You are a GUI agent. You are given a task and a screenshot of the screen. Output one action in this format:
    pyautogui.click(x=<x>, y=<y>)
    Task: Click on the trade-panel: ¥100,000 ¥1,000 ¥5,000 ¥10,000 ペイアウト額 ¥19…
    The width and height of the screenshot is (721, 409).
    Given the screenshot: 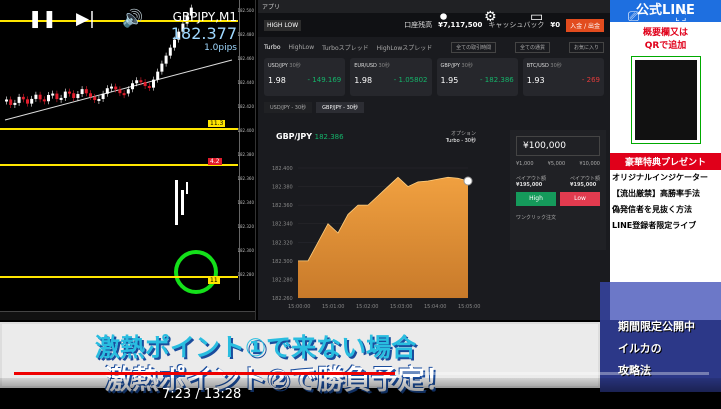 What is the action you would take?
    pyautogui.click(x=558, y=190)
    